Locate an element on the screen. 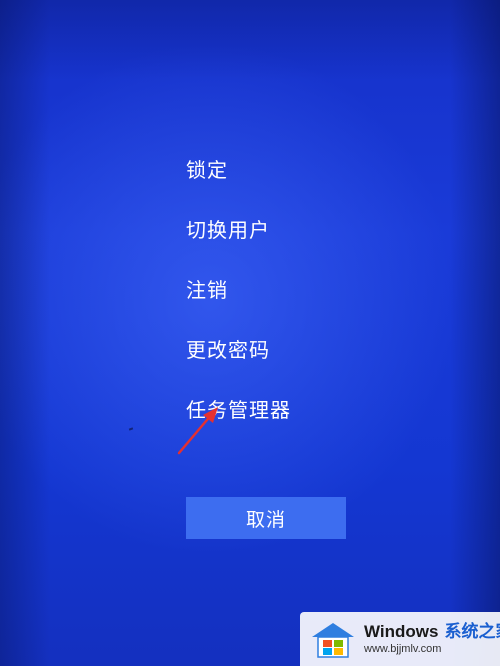 The image size is (500, 666). watermark-text: Windows 系统之家 www.bjjmlv.com is located at coordinates (432, 639).